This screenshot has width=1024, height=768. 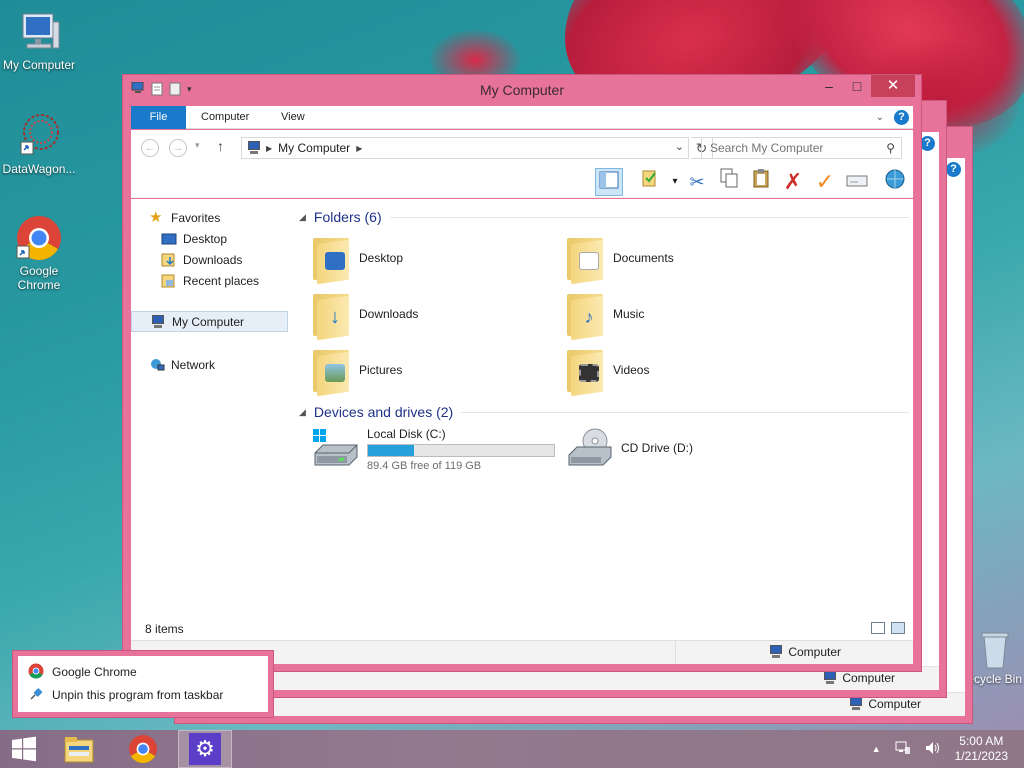 What do you see at coordinates (893, 86) in the screenshot?
I see `close-button: ✕` at bounding box center [893, 86].